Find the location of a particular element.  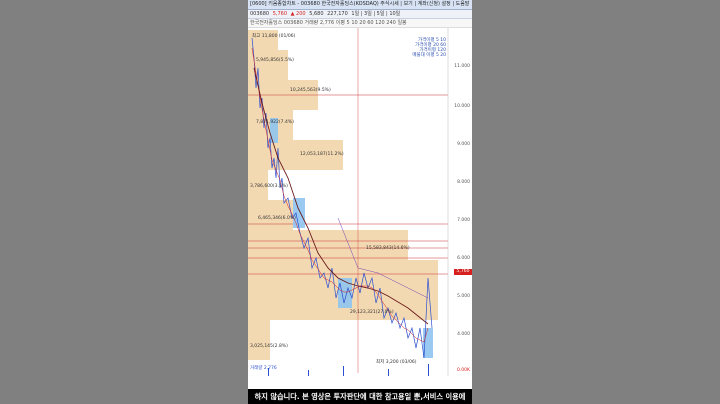

subtitle-text: 하지 않습니다. 본 영상은 투자판단에 대한 참고용일 뿐,서비스 이용에 is located at coordinates (360, 396).